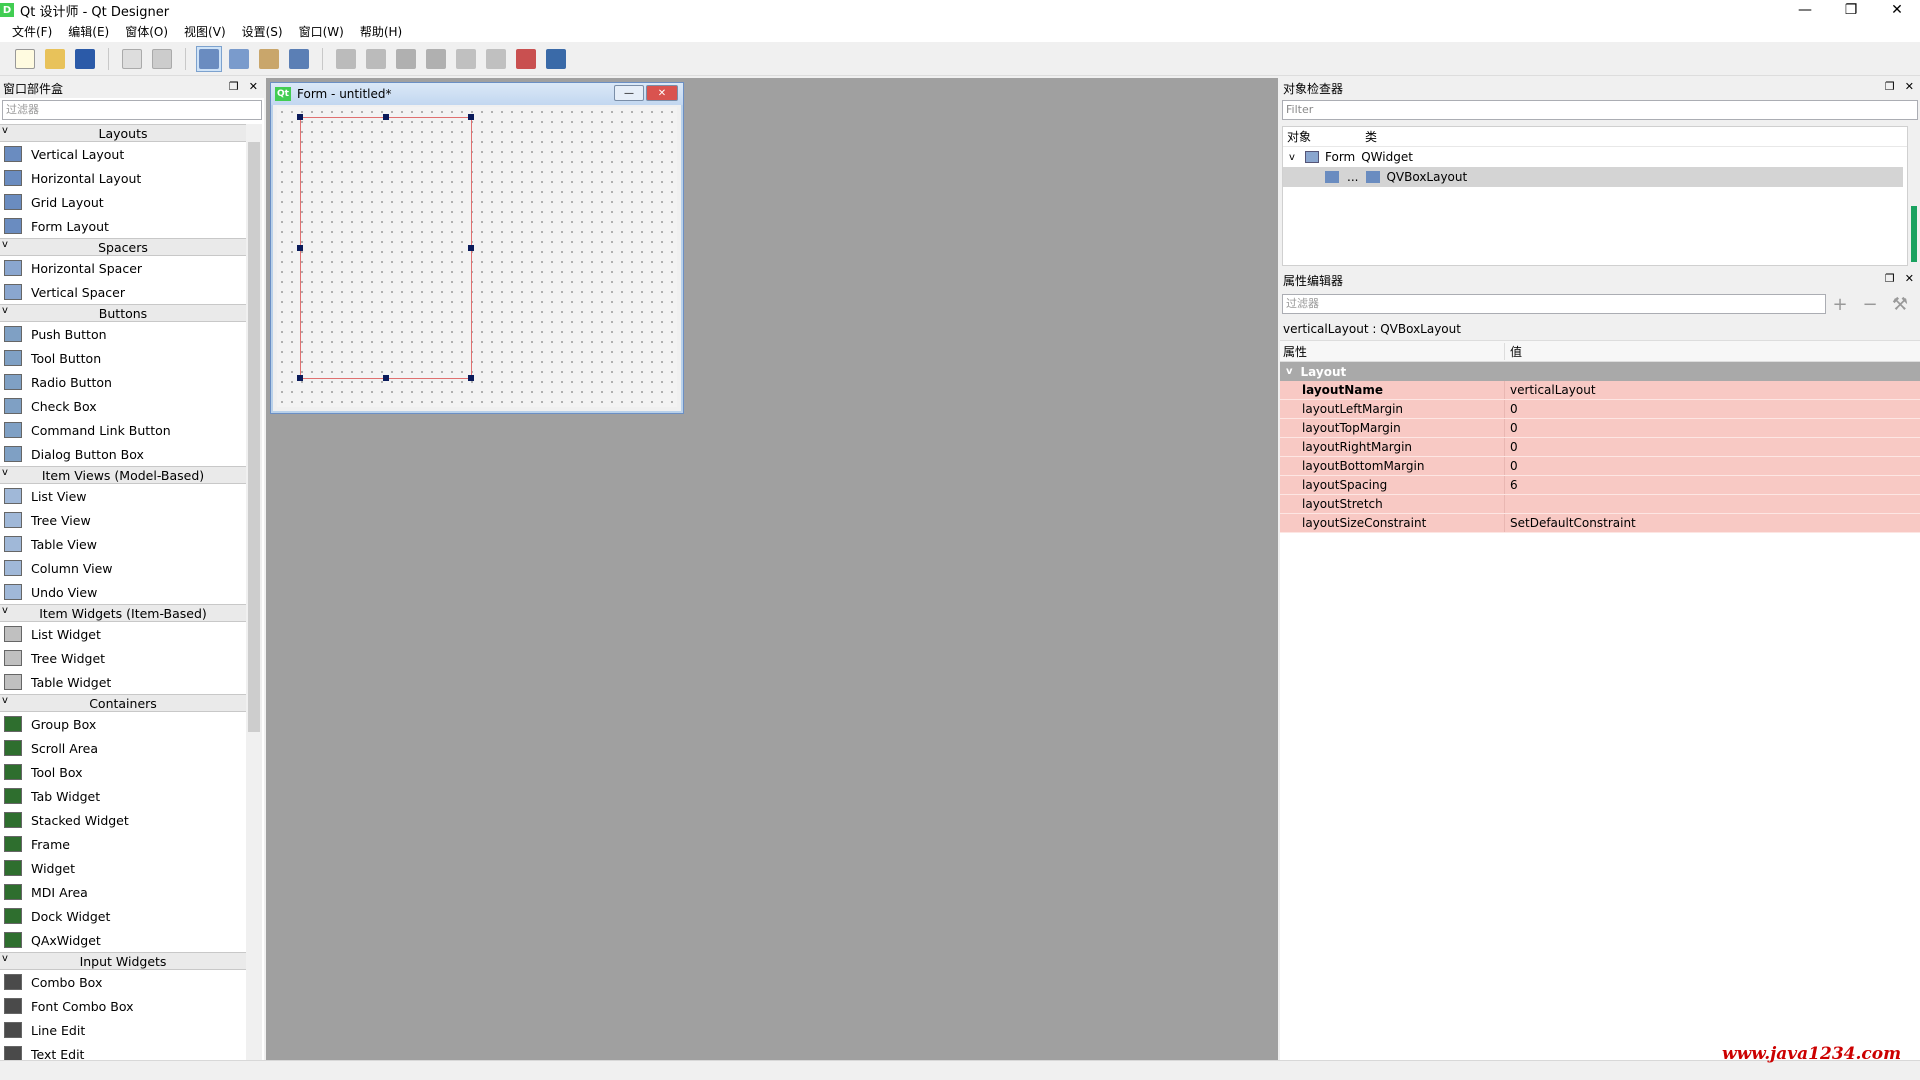 The height and width of the screenshot is (1080, 1920). Describe the element at coordinates (1805, 10) in the screenshot. I see `minimize-button: —` at that location.